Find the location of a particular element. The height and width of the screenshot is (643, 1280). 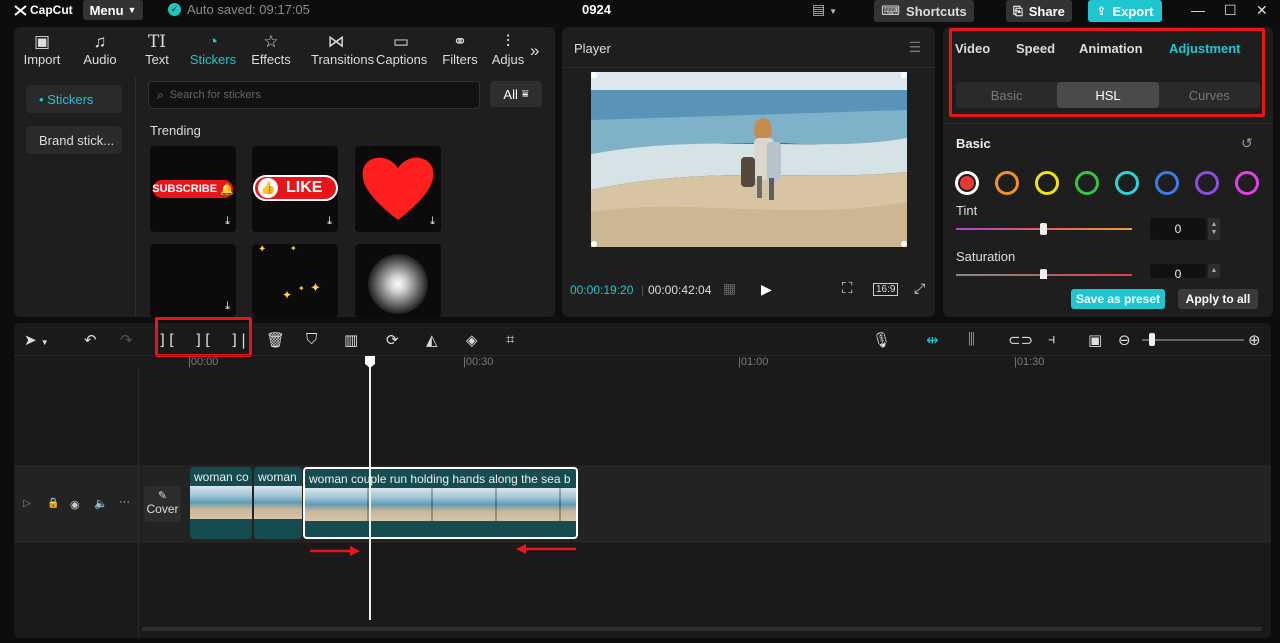

link-icon: ⊂⊃ is located at coordinates (1020, 340).